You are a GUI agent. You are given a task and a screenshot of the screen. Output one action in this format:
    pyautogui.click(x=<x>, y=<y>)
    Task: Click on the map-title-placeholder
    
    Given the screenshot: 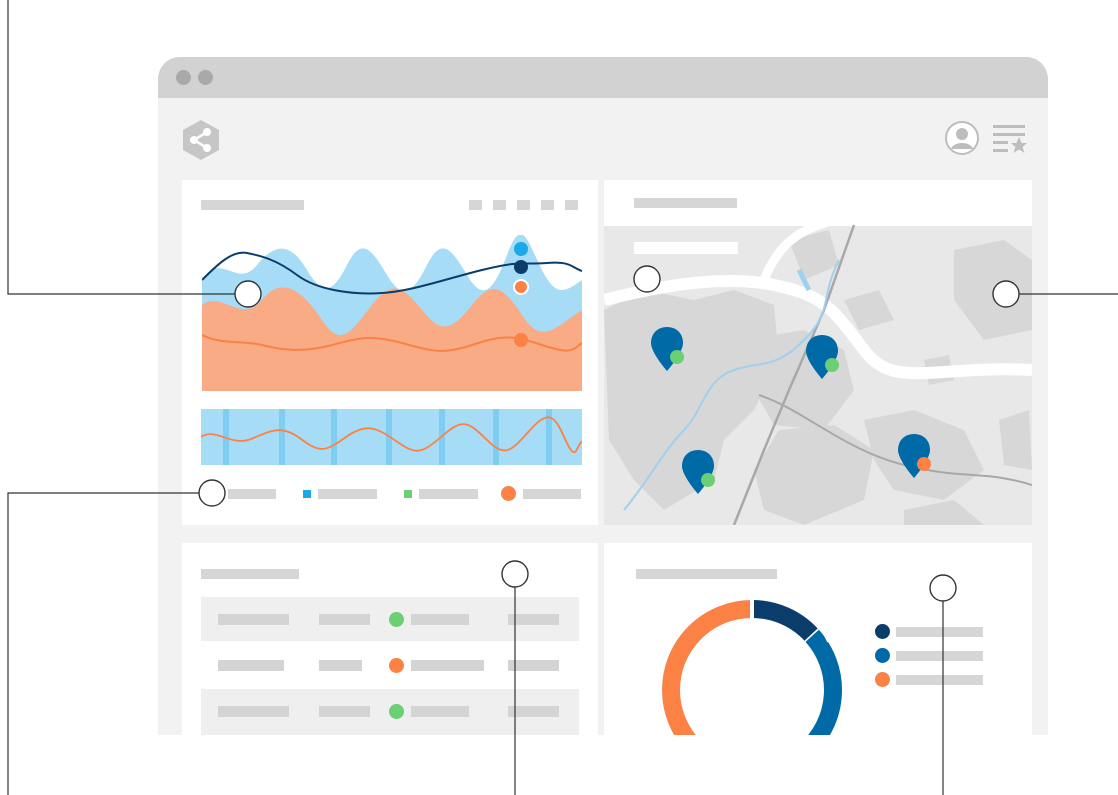 What is the action you would take?
    pyautogui.click(x=685, y=203)
    